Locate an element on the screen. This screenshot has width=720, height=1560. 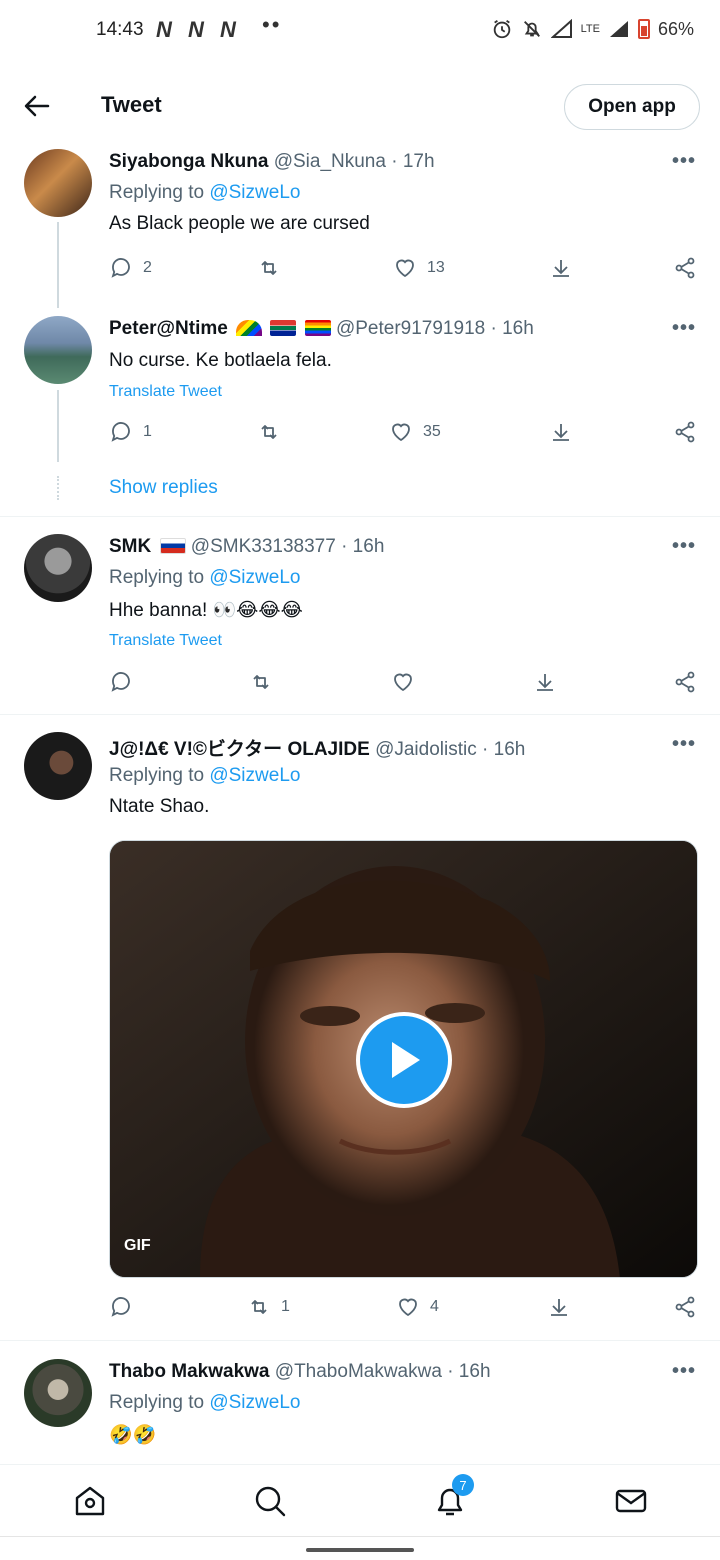
play-icon is located at coordinates (406, 1060).